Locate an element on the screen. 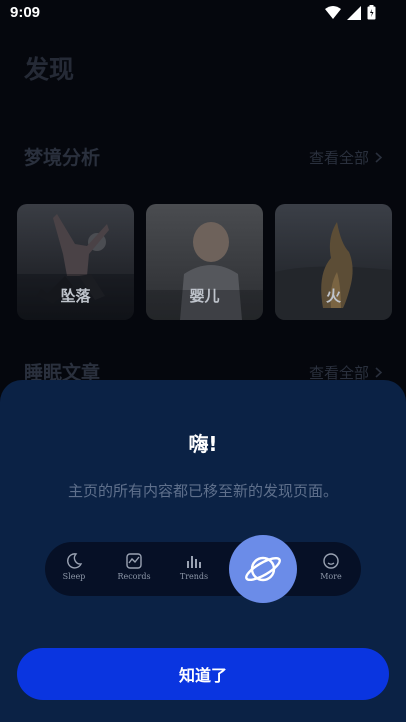 This screenshot has height=722, width=406. tab-trends: Trends is located at coordinates (194, 572).